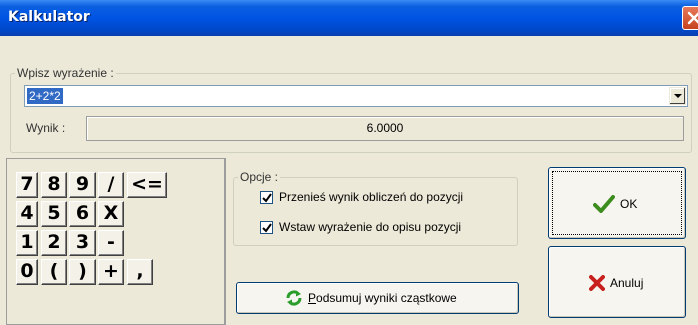 This screenshot has width=698, height=325. I want to click on expression-combobox: 2+2*2, so click(356, 96).